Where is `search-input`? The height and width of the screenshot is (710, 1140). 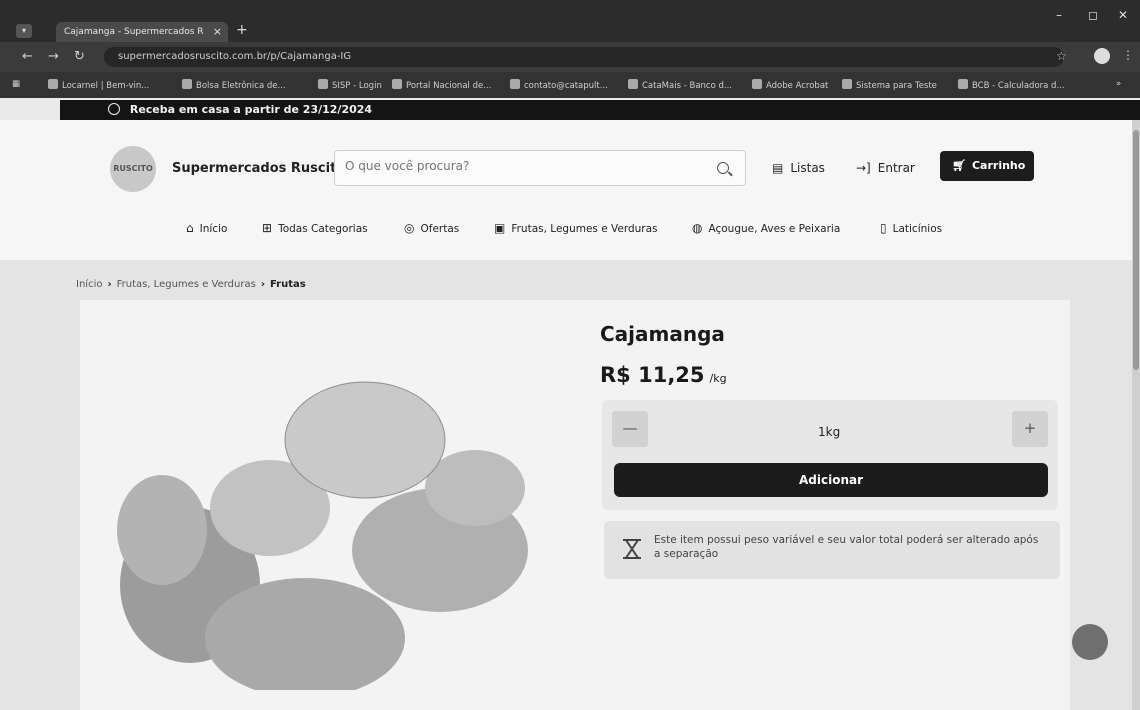 search-input is located at coordinates (515, 166).